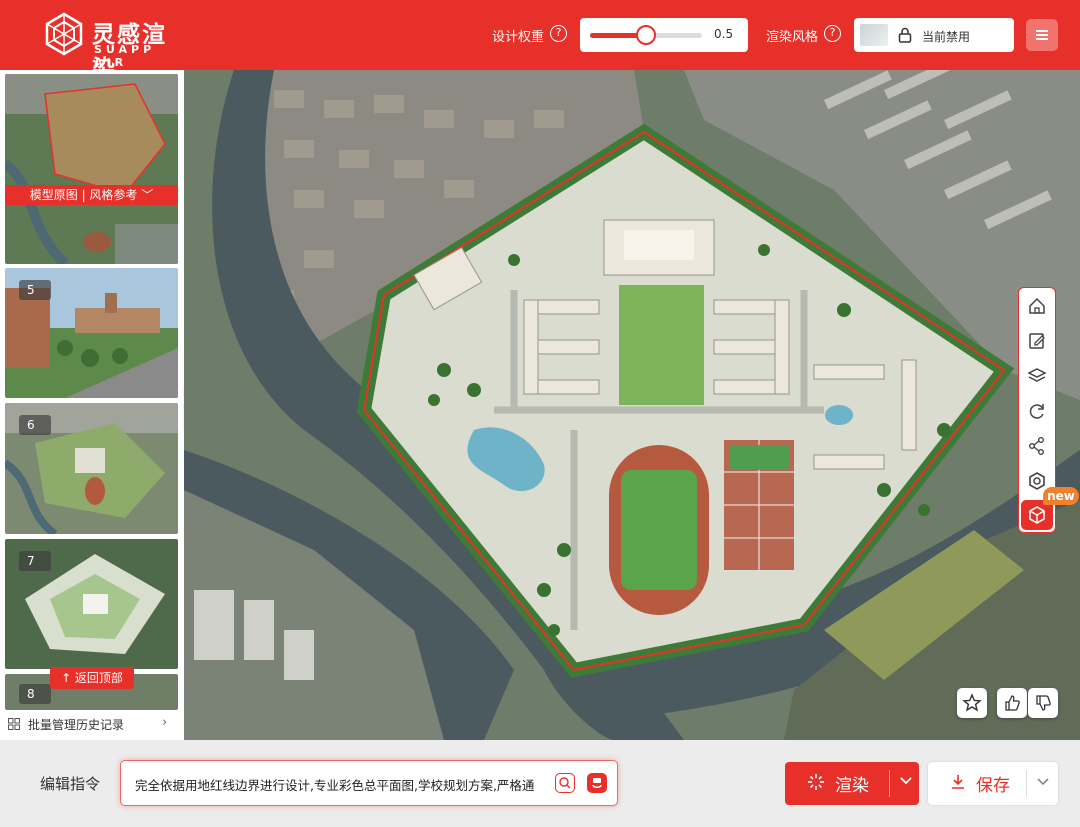  I want to click on render-button: 渲染, so click(852, 783).